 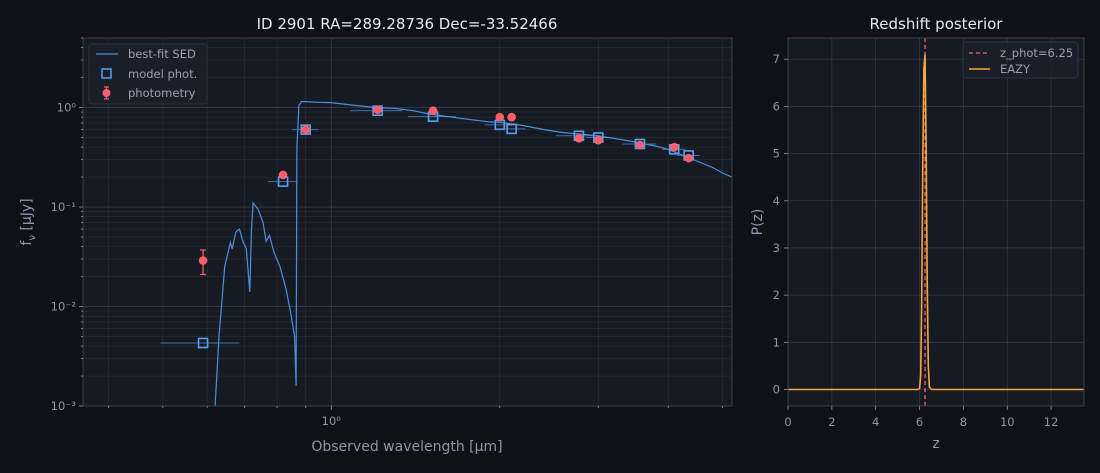 I want to click on sed-y-tick-label: 10⁻¹, so click(x=63, y=207).